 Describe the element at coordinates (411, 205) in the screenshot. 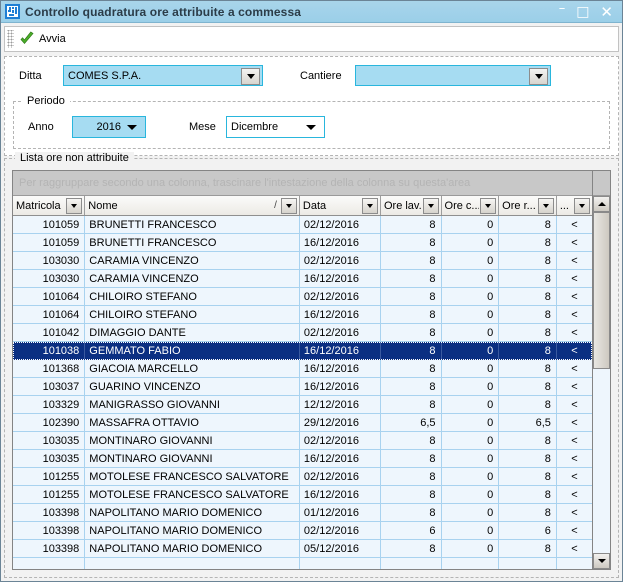

I see `column-header-ore-lav: Ore lav.` at that location.